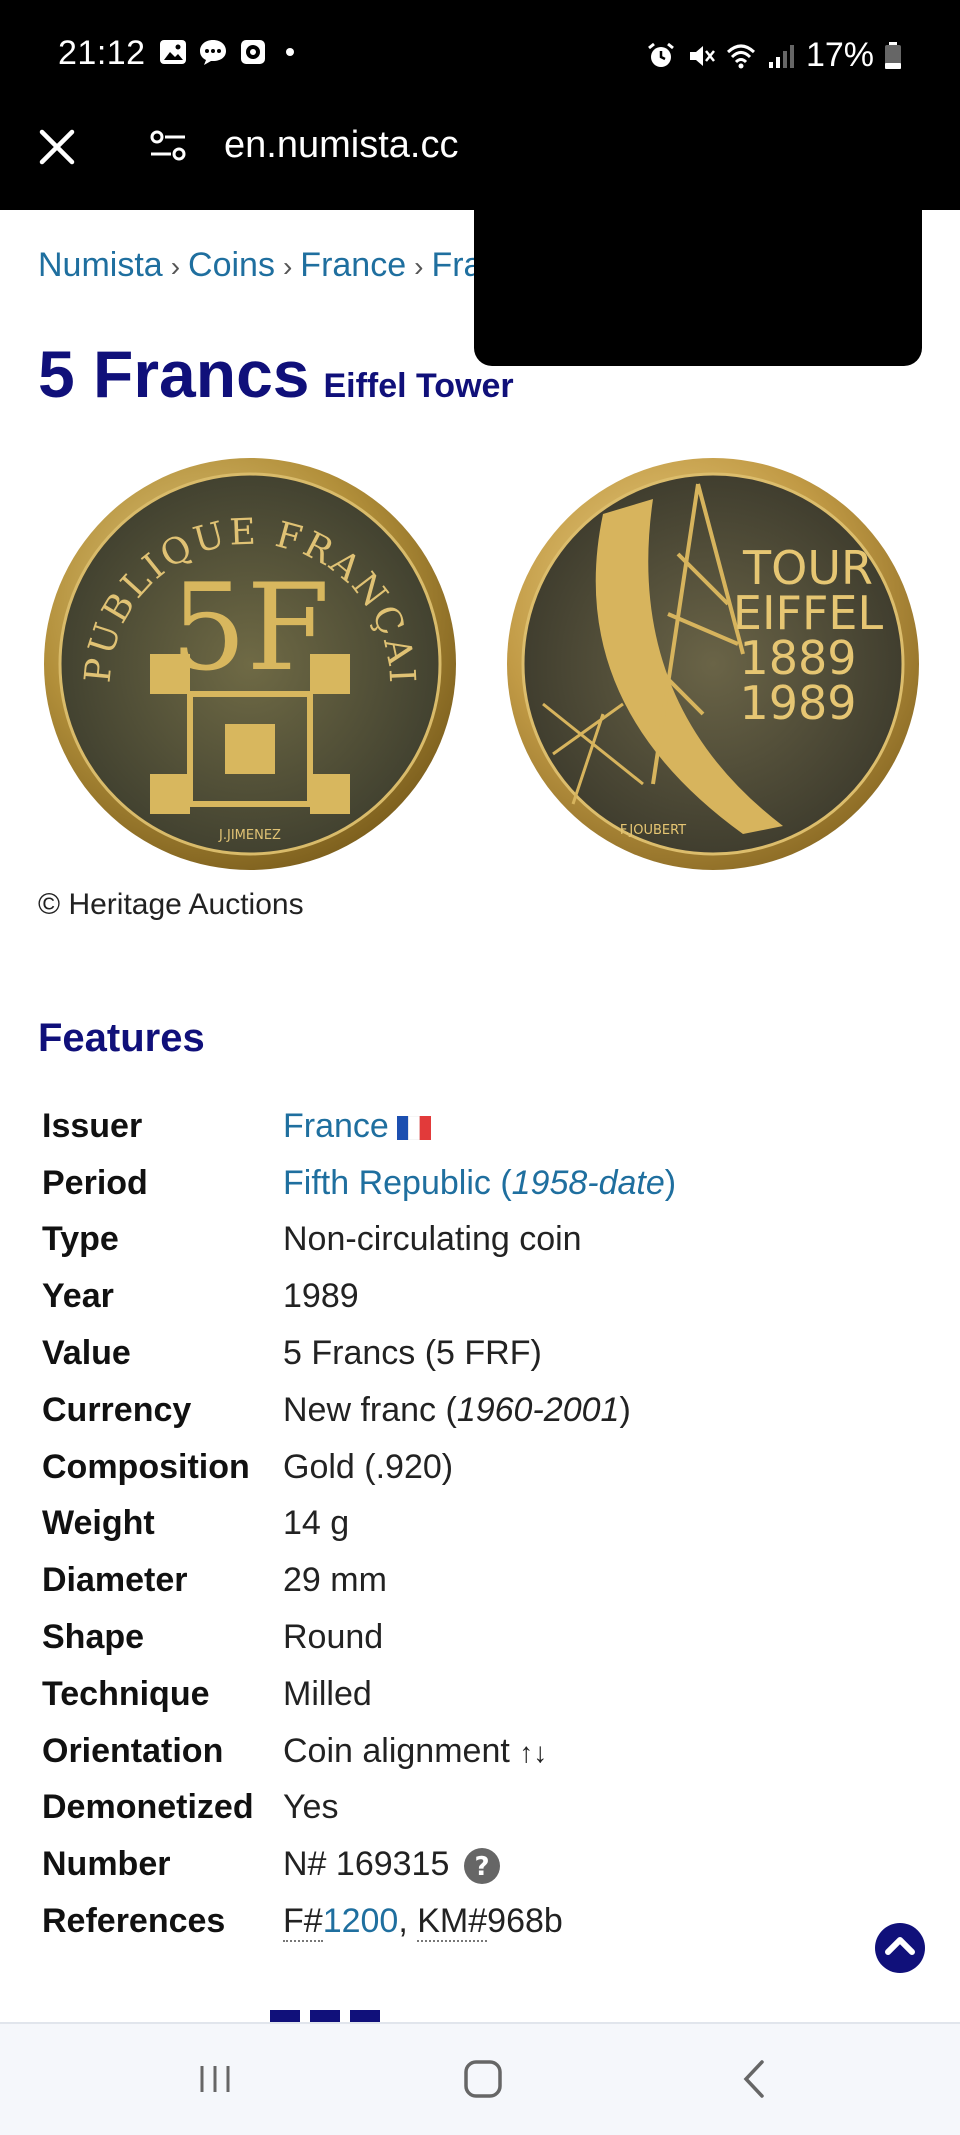 The height and width of the screenshot is (2135, 960). Describe the element at coordinates (454, 265) in the screenshot. I see `breadcrumb-current: Fra` at that location.